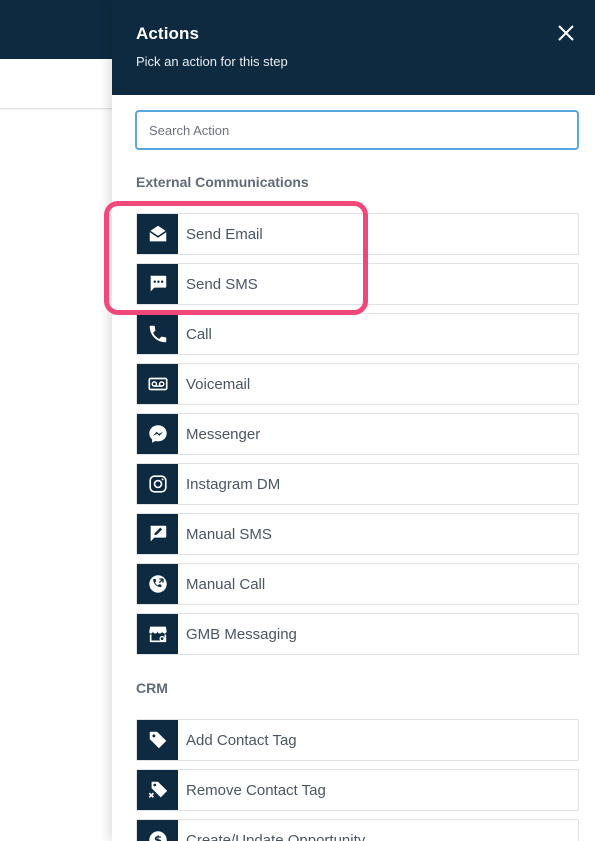 This screenshot has width=595, height=841. I want to click on action-label: Send Email, so click(224, 234).